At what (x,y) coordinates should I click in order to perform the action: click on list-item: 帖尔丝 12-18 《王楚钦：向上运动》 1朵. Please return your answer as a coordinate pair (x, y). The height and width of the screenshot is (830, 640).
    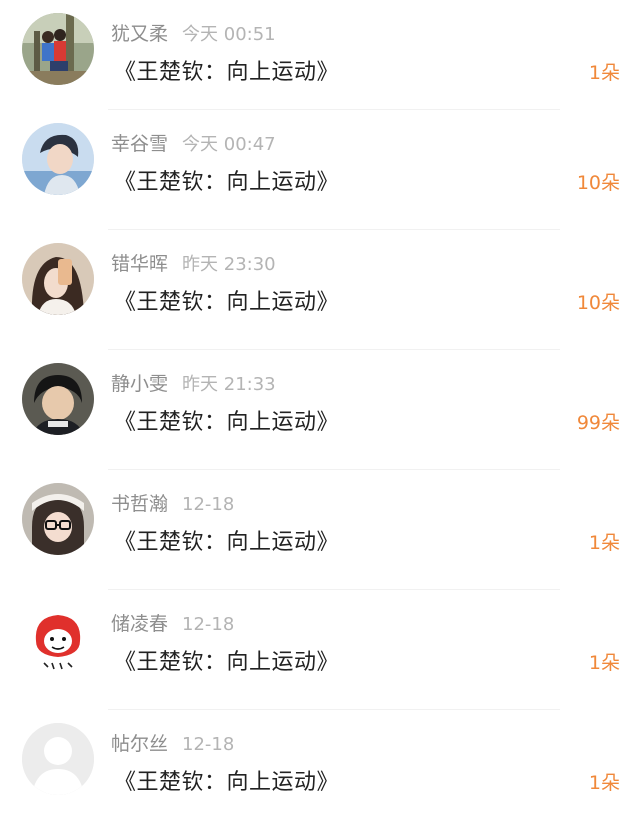
    Looking at the image, I should click on (320, 770).